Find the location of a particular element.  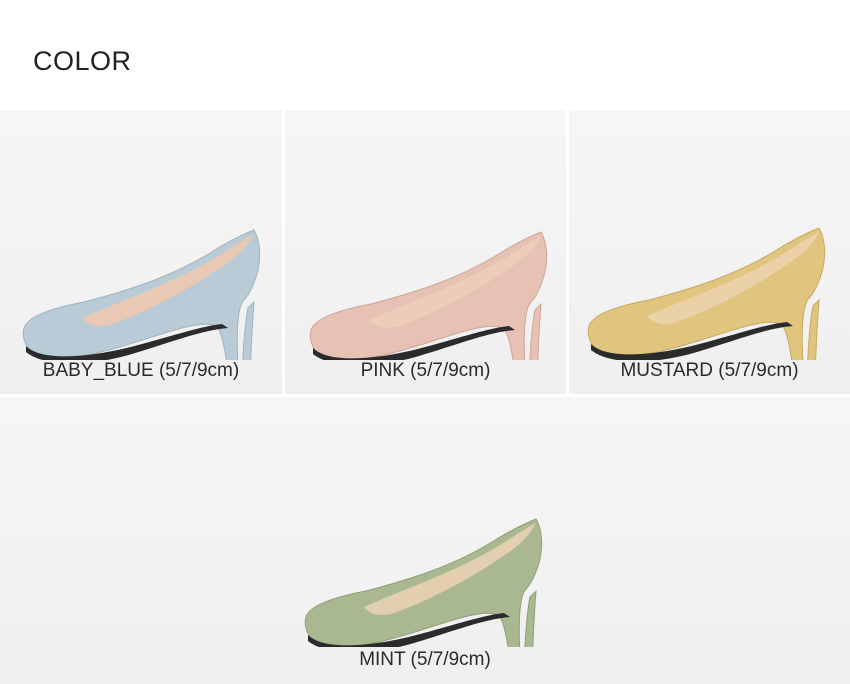

shoe-image-pink is located at coordinates (428, 295).